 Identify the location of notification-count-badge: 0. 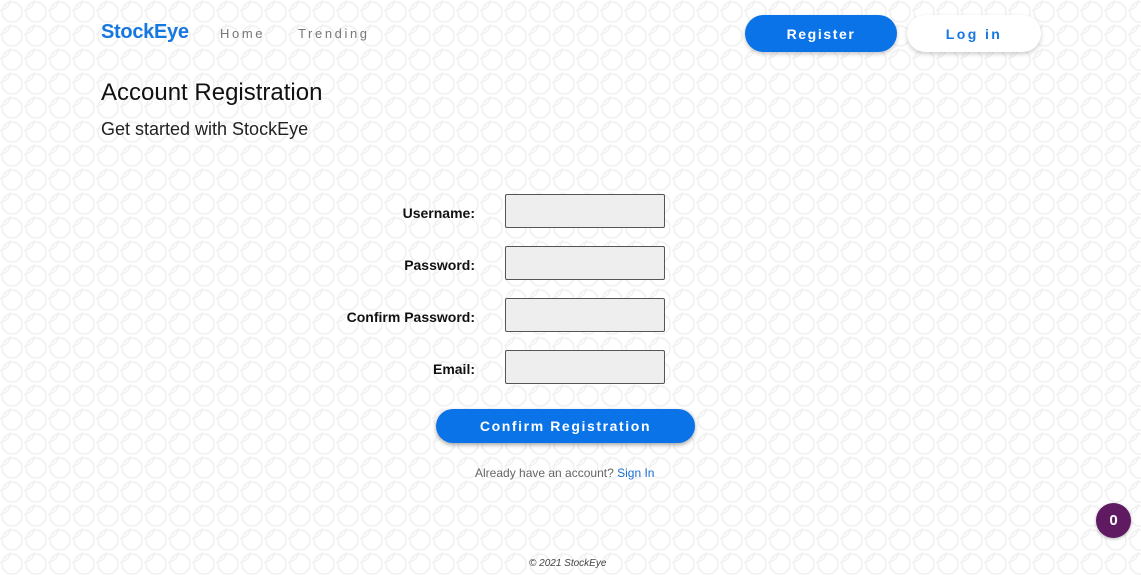
(1113, 520).